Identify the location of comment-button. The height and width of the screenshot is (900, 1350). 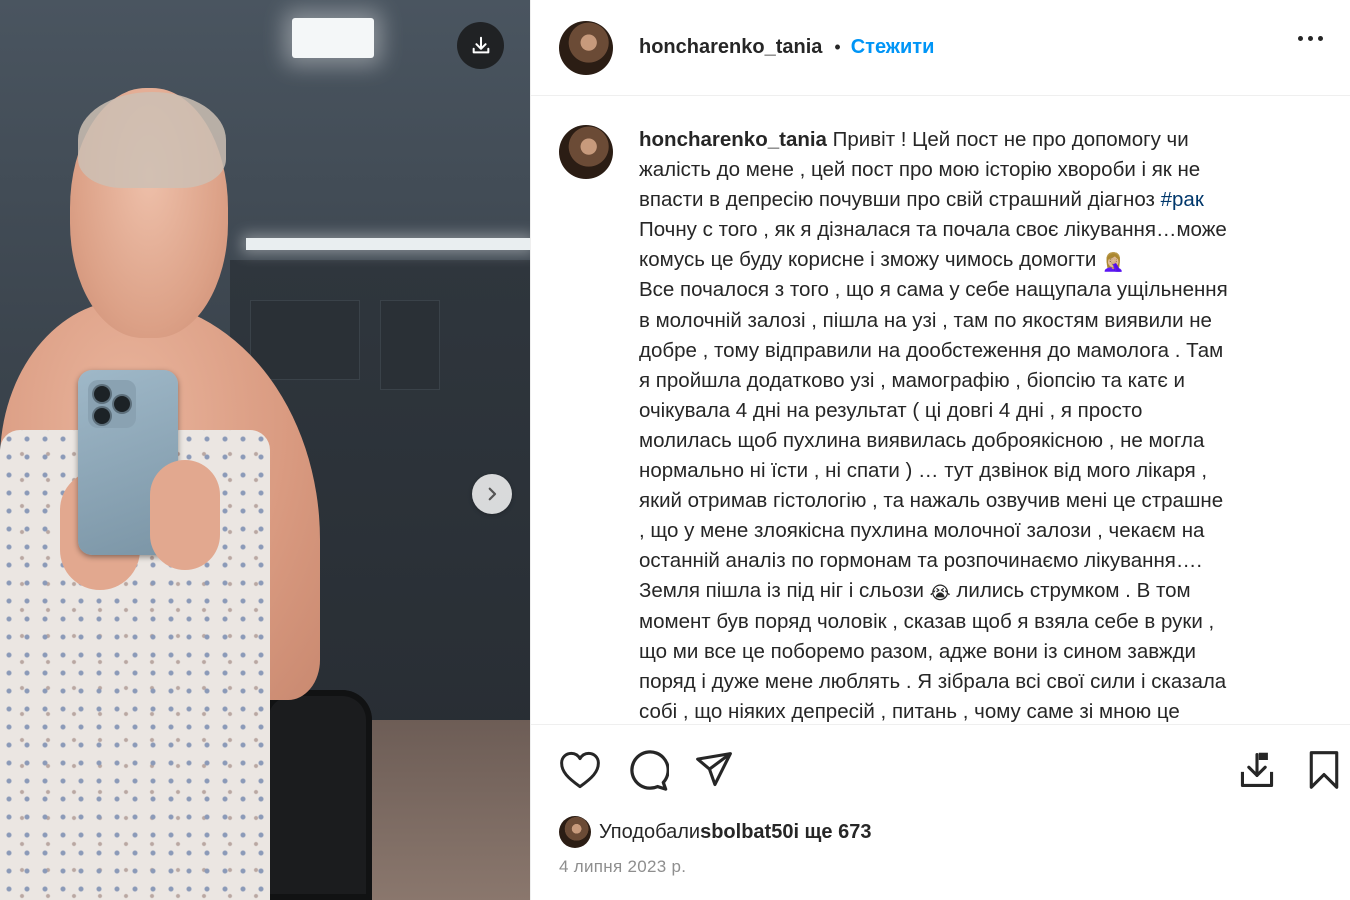
(648, 773).